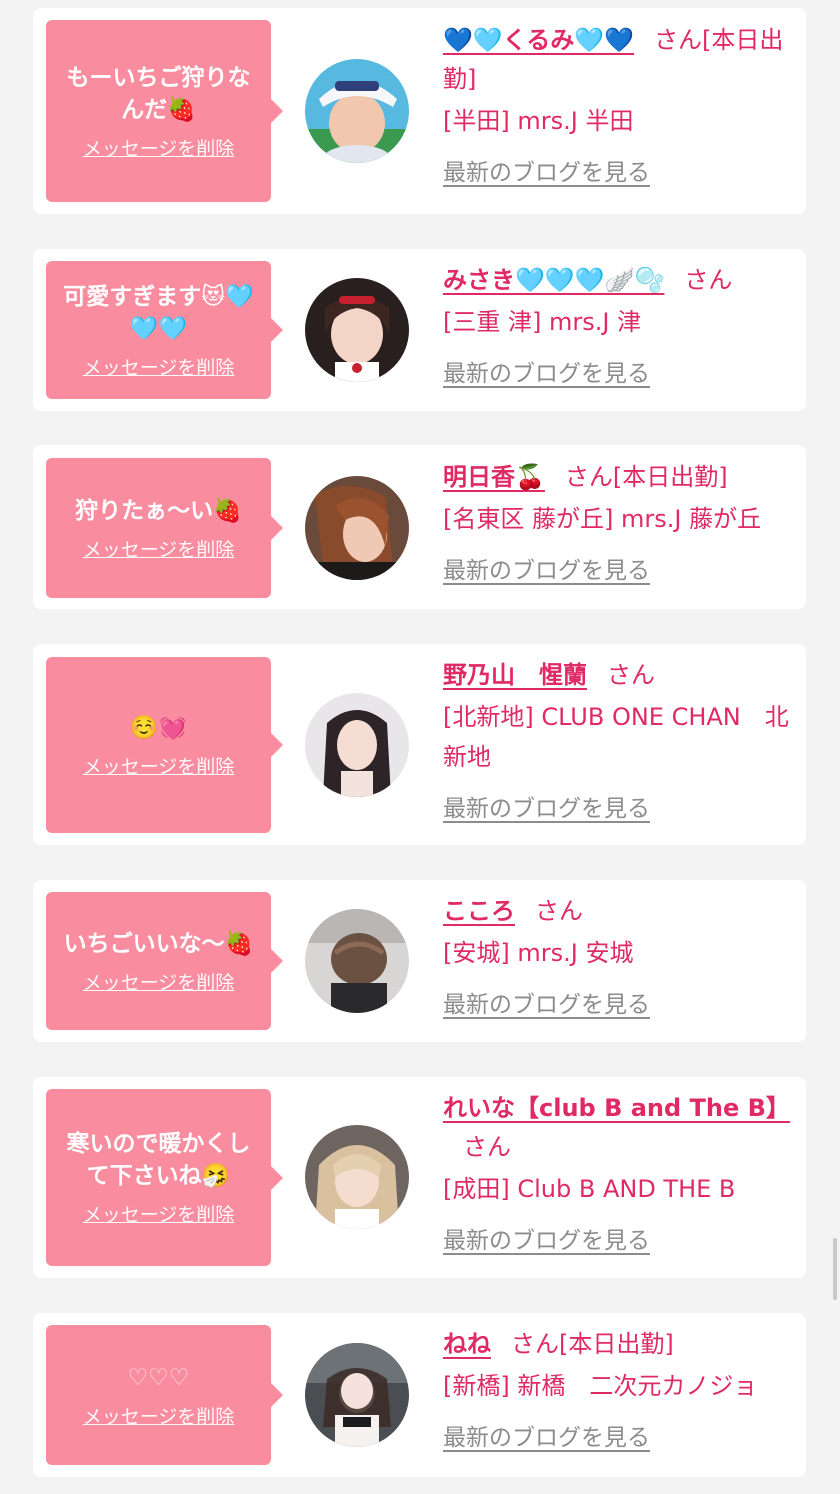  I want to click on cast-name-link: みさき🩵🩵🩵🪽🫧, so click(553, 280).